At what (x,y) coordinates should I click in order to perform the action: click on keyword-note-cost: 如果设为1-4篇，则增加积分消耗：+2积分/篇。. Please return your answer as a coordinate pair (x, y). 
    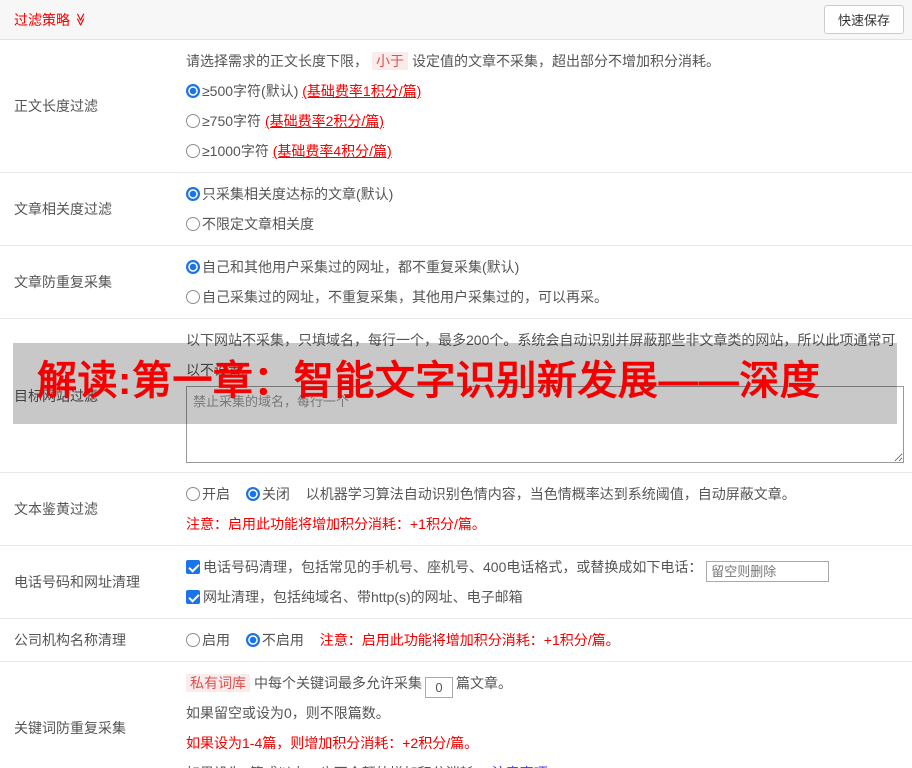
    Looking at the image, I should click on (332, 743).